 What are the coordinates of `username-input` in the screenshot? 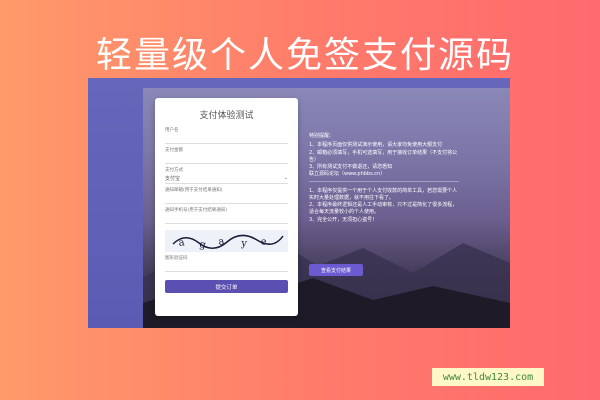 It's located at (226, 138).